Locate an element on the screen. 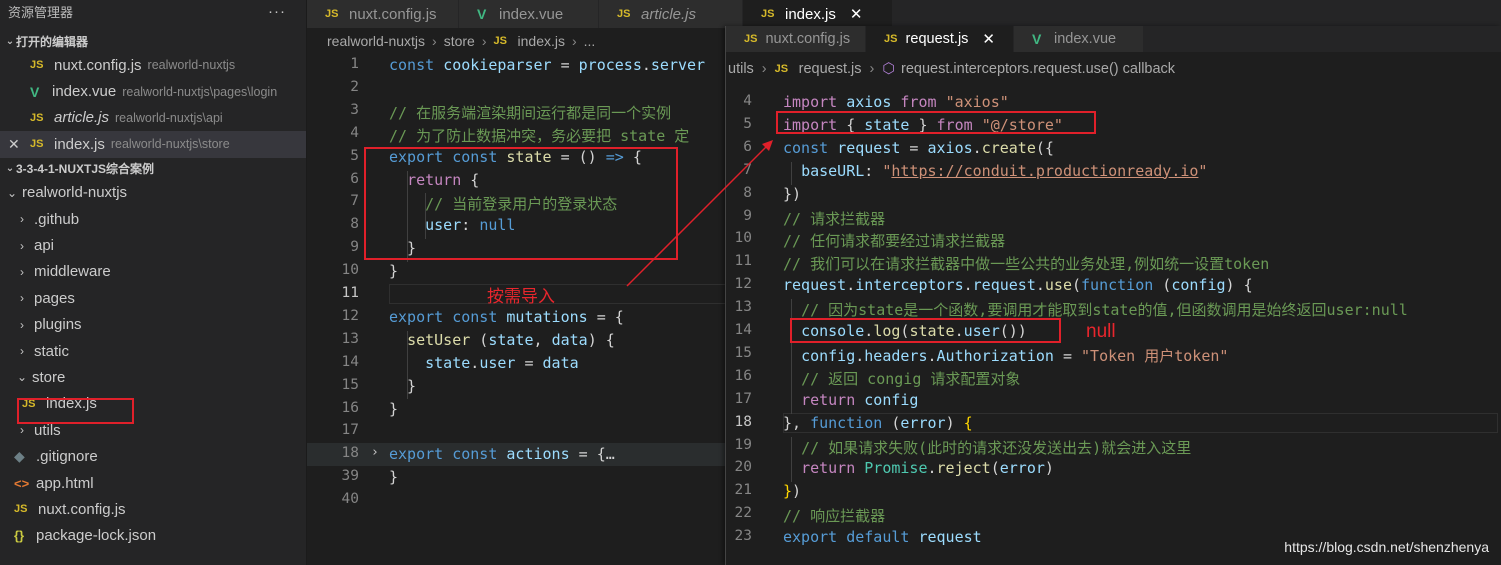  arrow-line is located at coordinates (697, 215).